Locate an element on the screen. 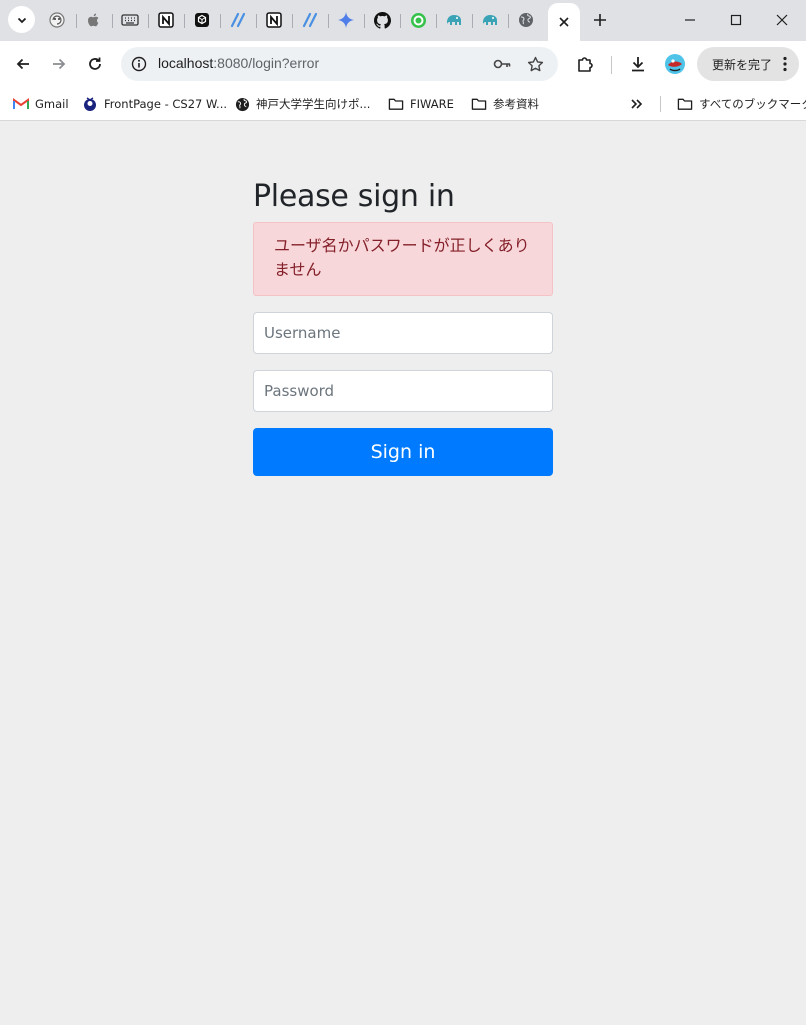 Image resolution: width=806 pixels, height=1025 pixels. plus-icon is located at coordinates (600, 20).